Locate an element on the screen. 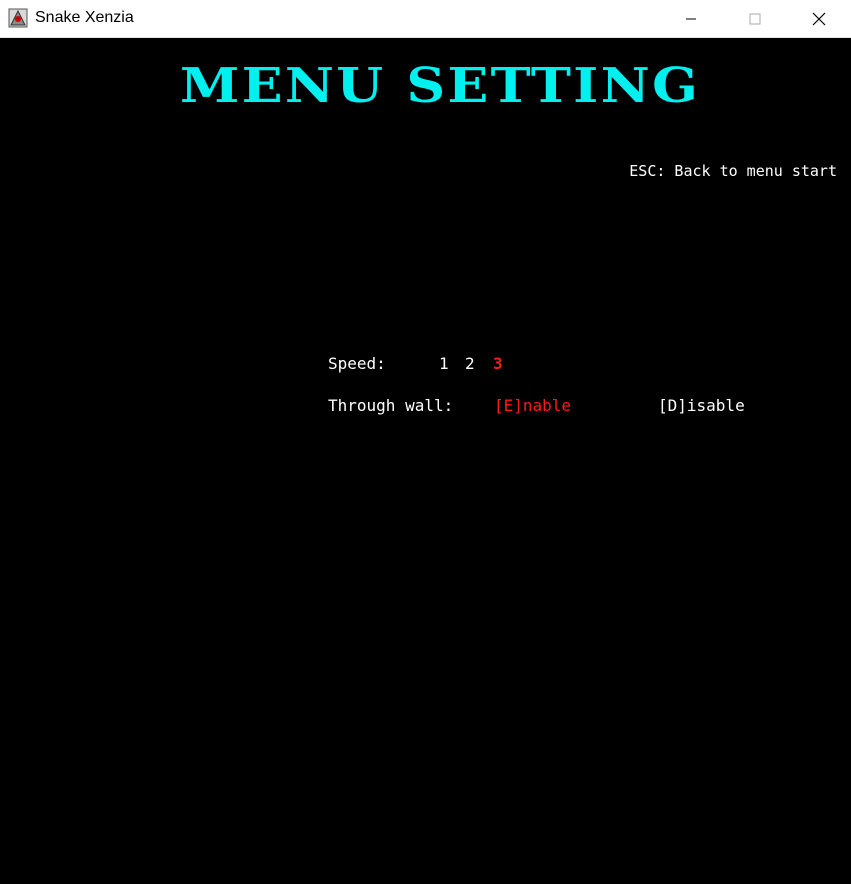  speed-option-2: 2 is located at coordinates (470, 363).